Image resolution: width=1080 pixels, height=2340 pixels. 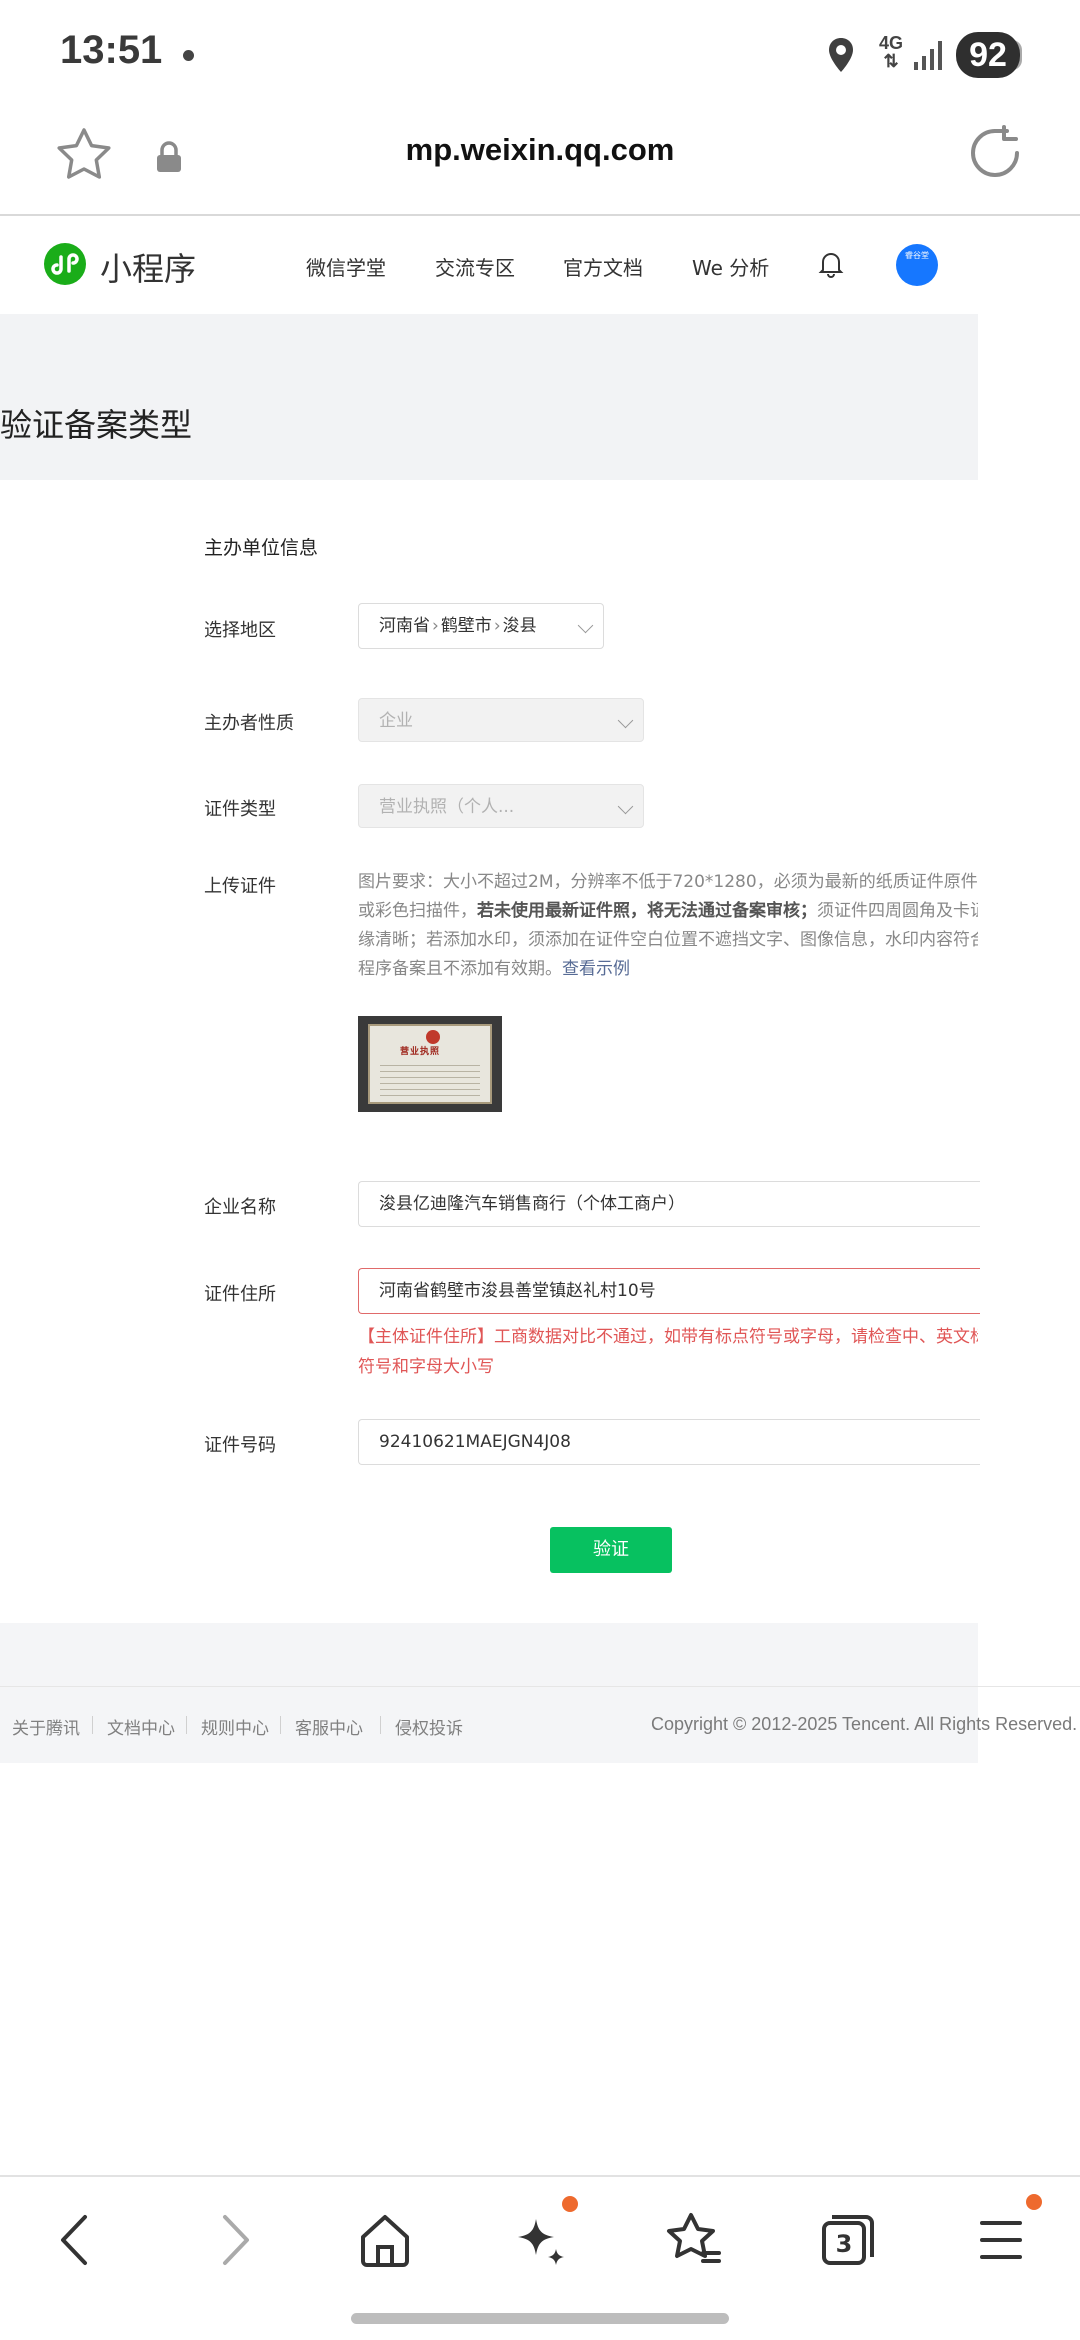 I want to click on ai-sparkle-icon, so click(x=540, y=2240).